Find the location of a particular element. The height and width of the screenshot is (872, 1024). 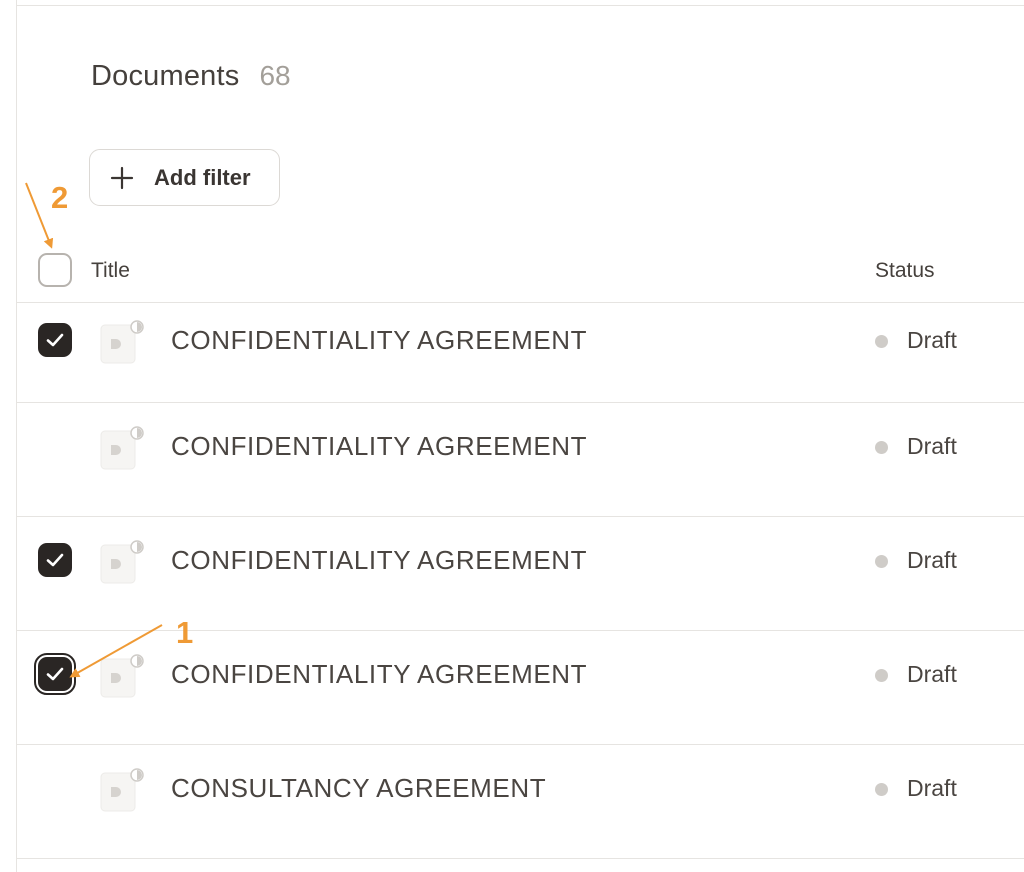

add-filter-button: Add filter is located at coordinates (184, 177).